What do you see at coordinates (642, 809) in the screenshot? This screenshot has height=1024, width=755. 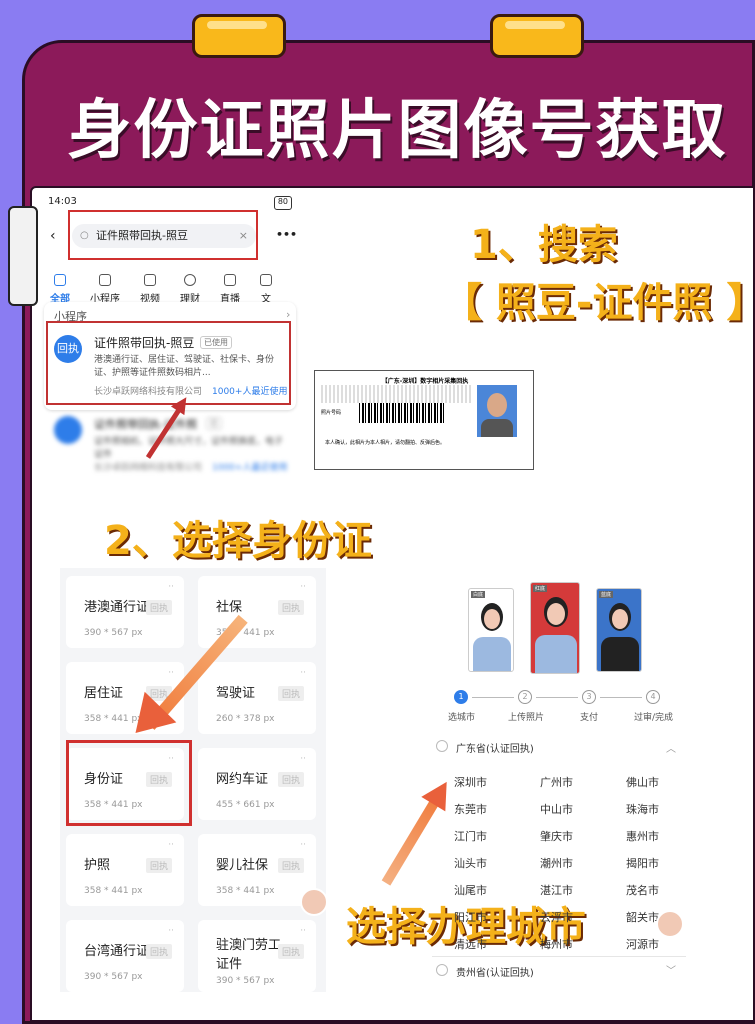 I see `city-option: 珠海市` at bounding box center [642, 809].